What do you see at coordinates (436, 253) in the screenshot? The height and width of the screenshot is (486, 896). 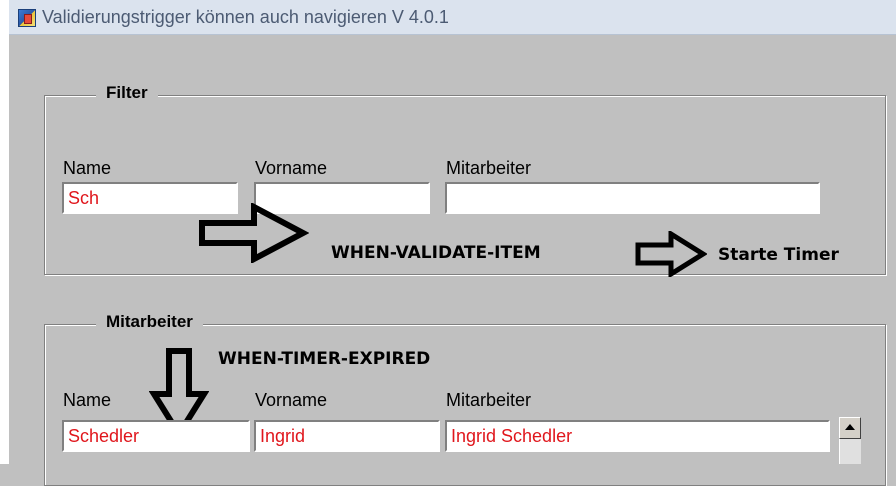 I see `annotation-when-validate-item: WHEN-VALIDATE-ITEM` at bounding box center [436, 253].